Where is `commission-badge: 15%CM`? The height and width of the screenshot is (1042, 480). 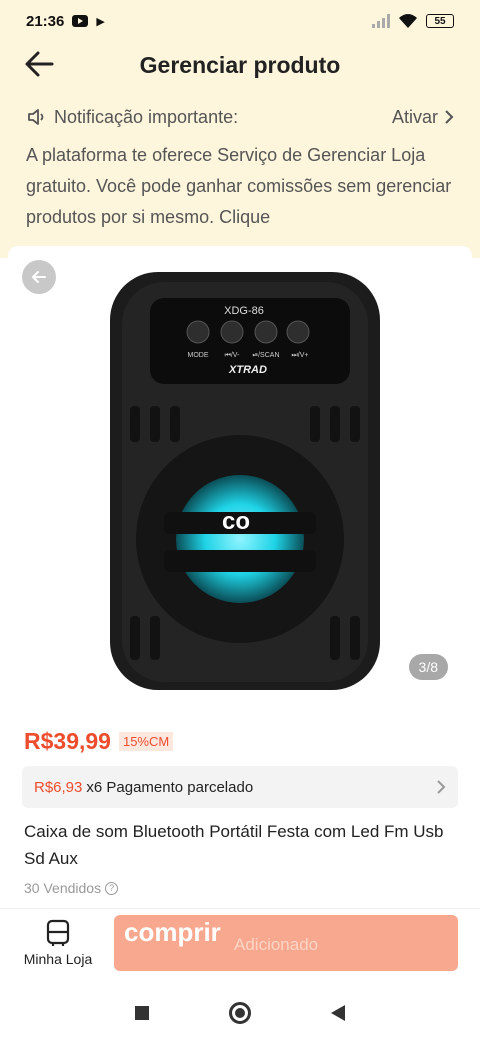 commission-badge: 15%CM is located at coordinates (146, 741).